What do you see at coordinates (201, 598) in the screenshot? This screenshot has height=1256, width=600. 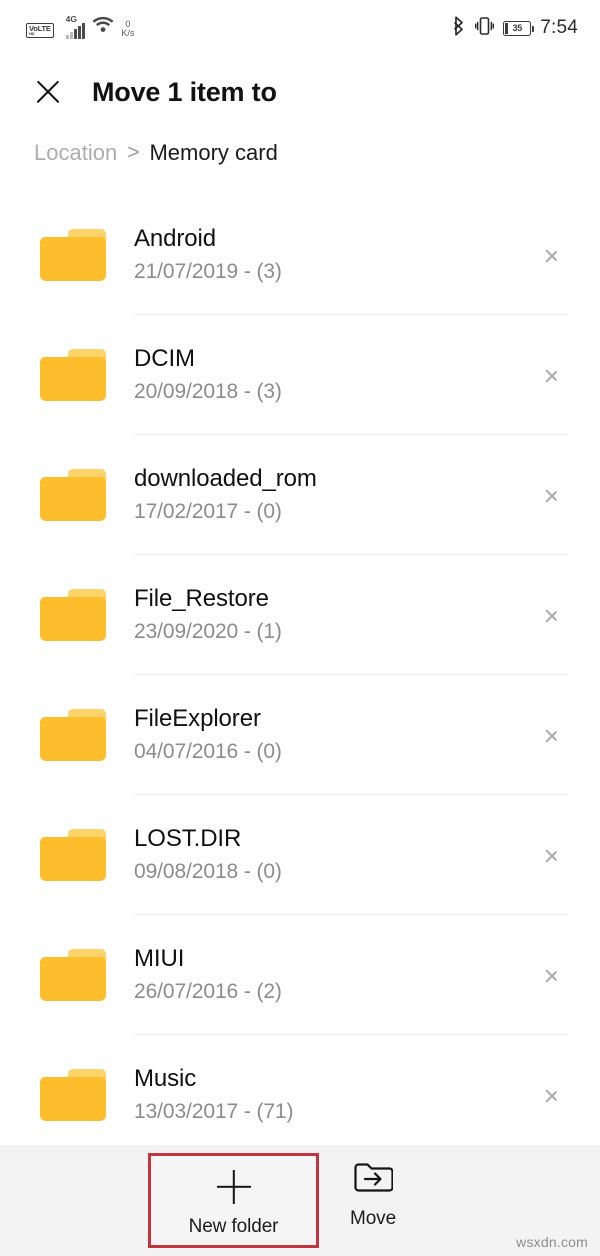 I see `folder-name: File_Restore` at bounding box center [201, 598].